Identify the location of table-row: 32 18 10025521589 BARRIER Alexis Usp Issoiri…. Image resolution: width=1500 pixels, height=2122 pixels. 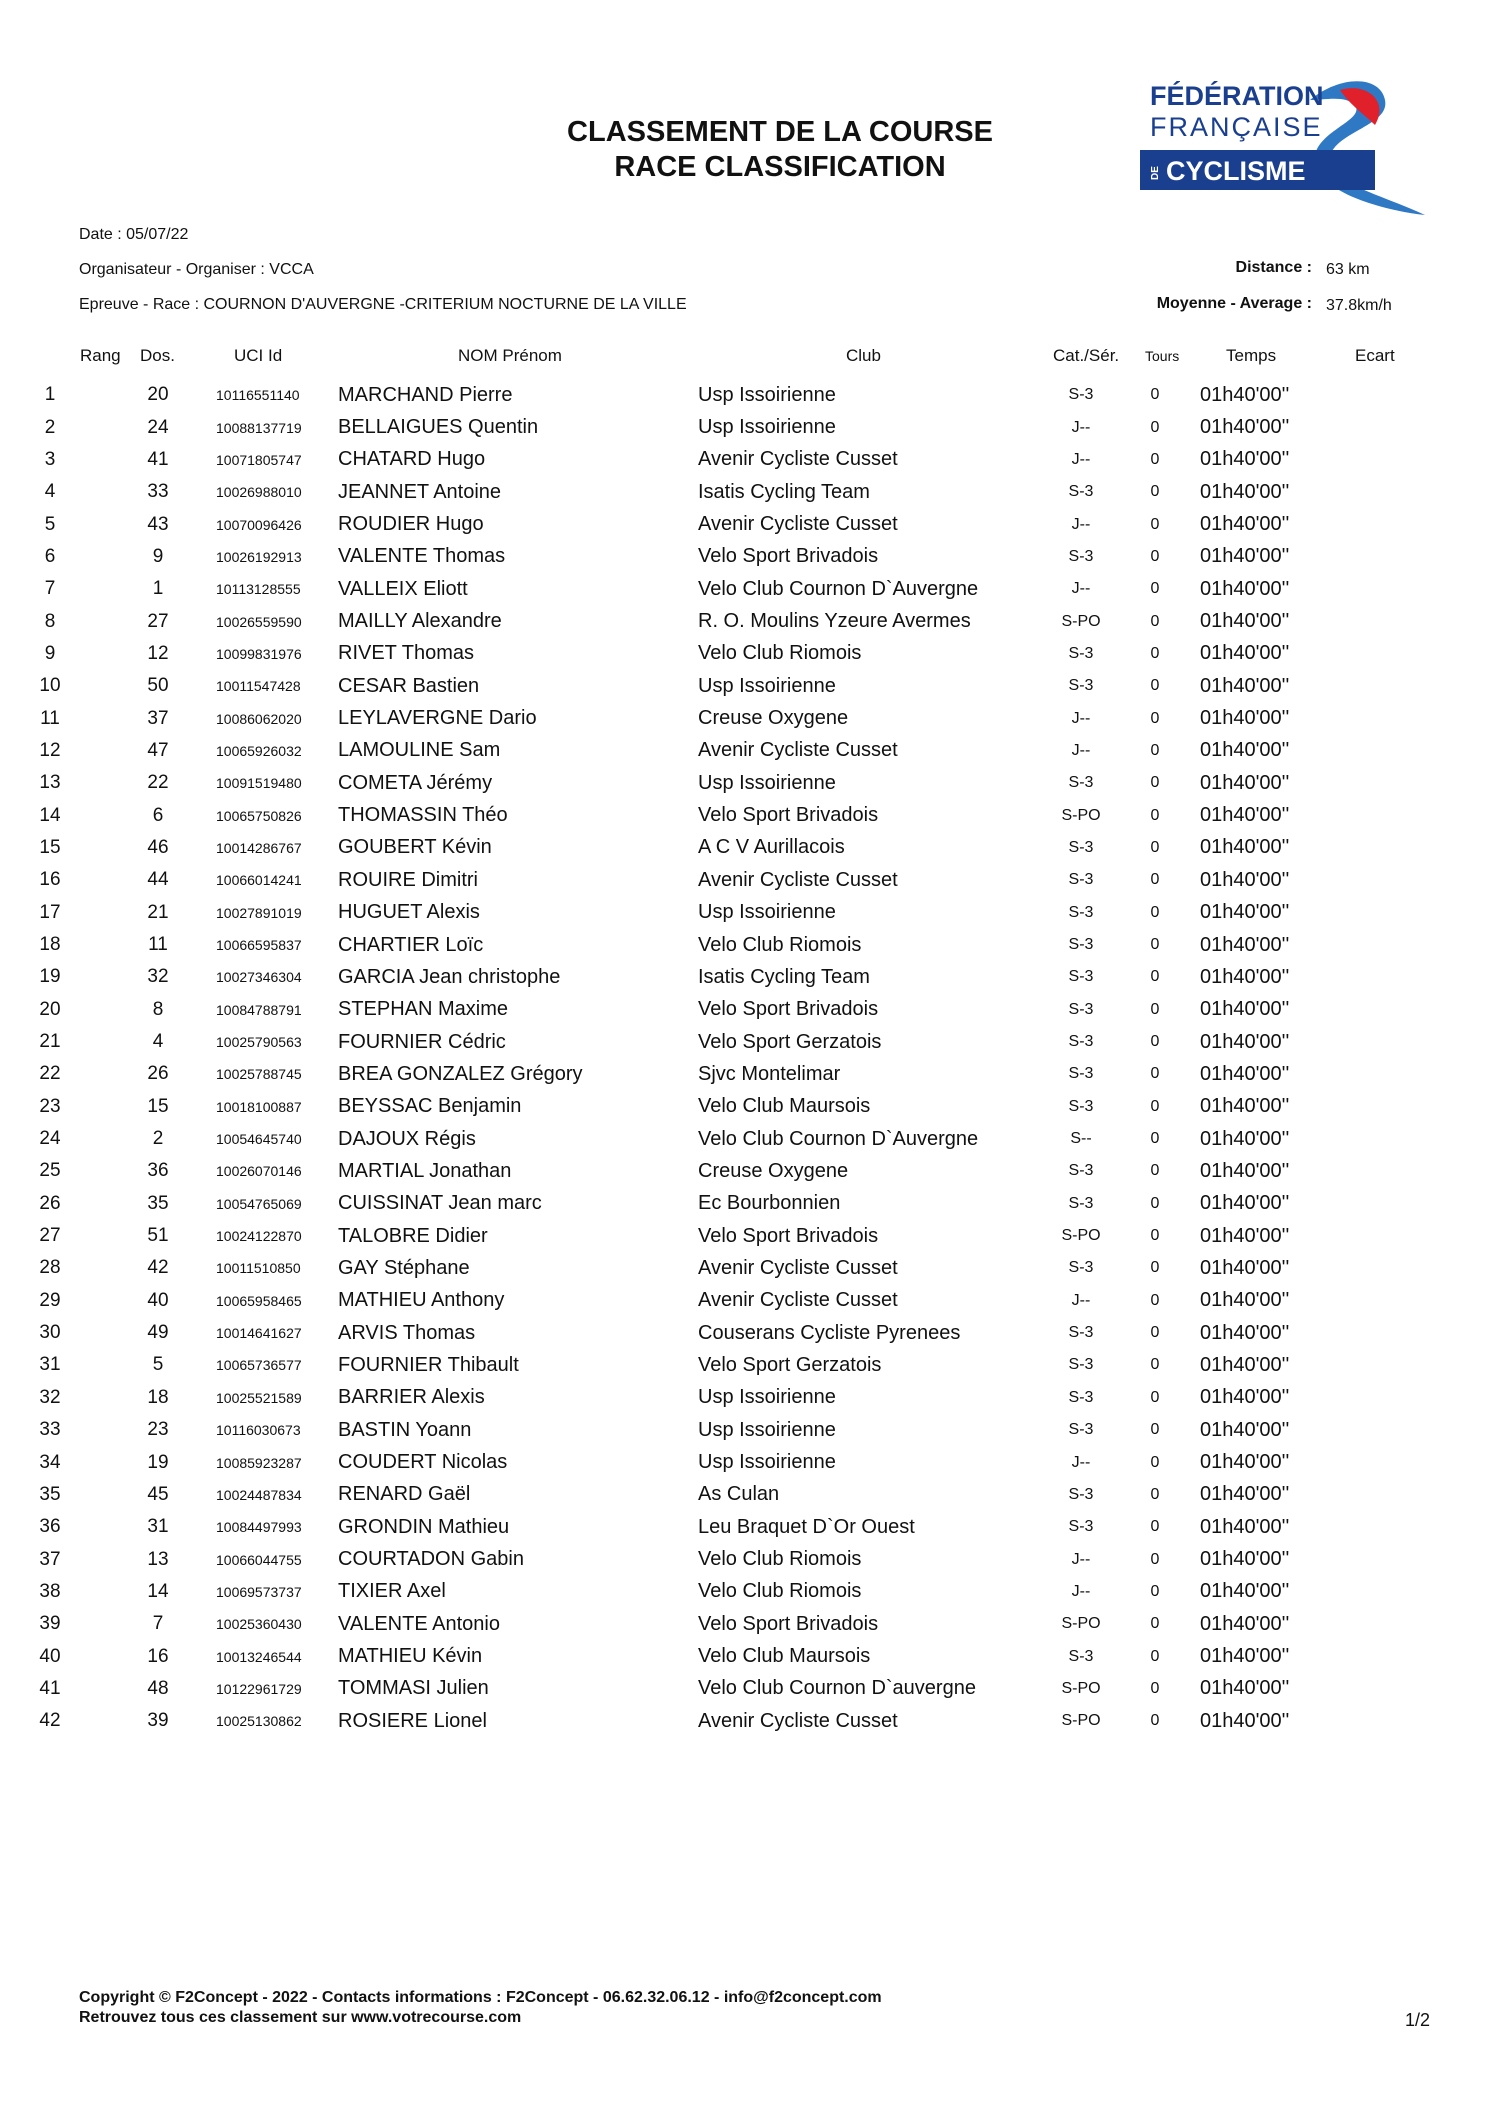
(735, 1398).